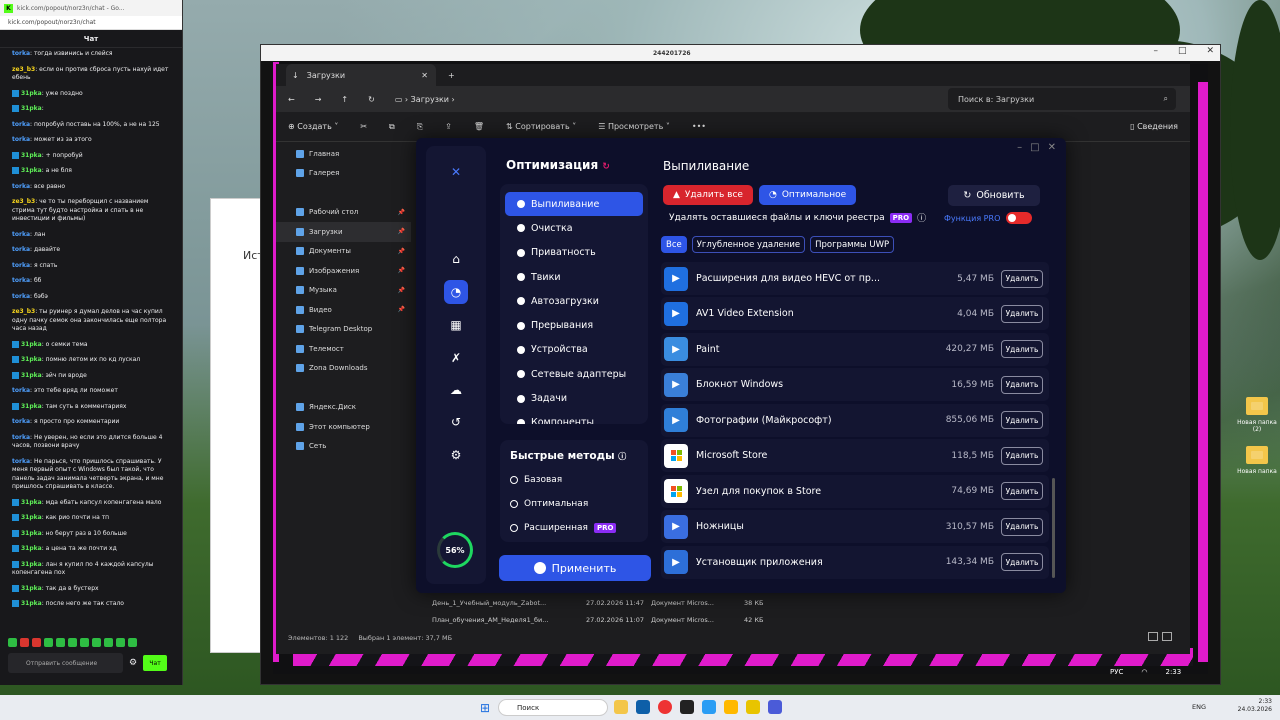  Describe the element at coordinates (1153, 636) in the screenshot. I see `list-view-icon` at that location.